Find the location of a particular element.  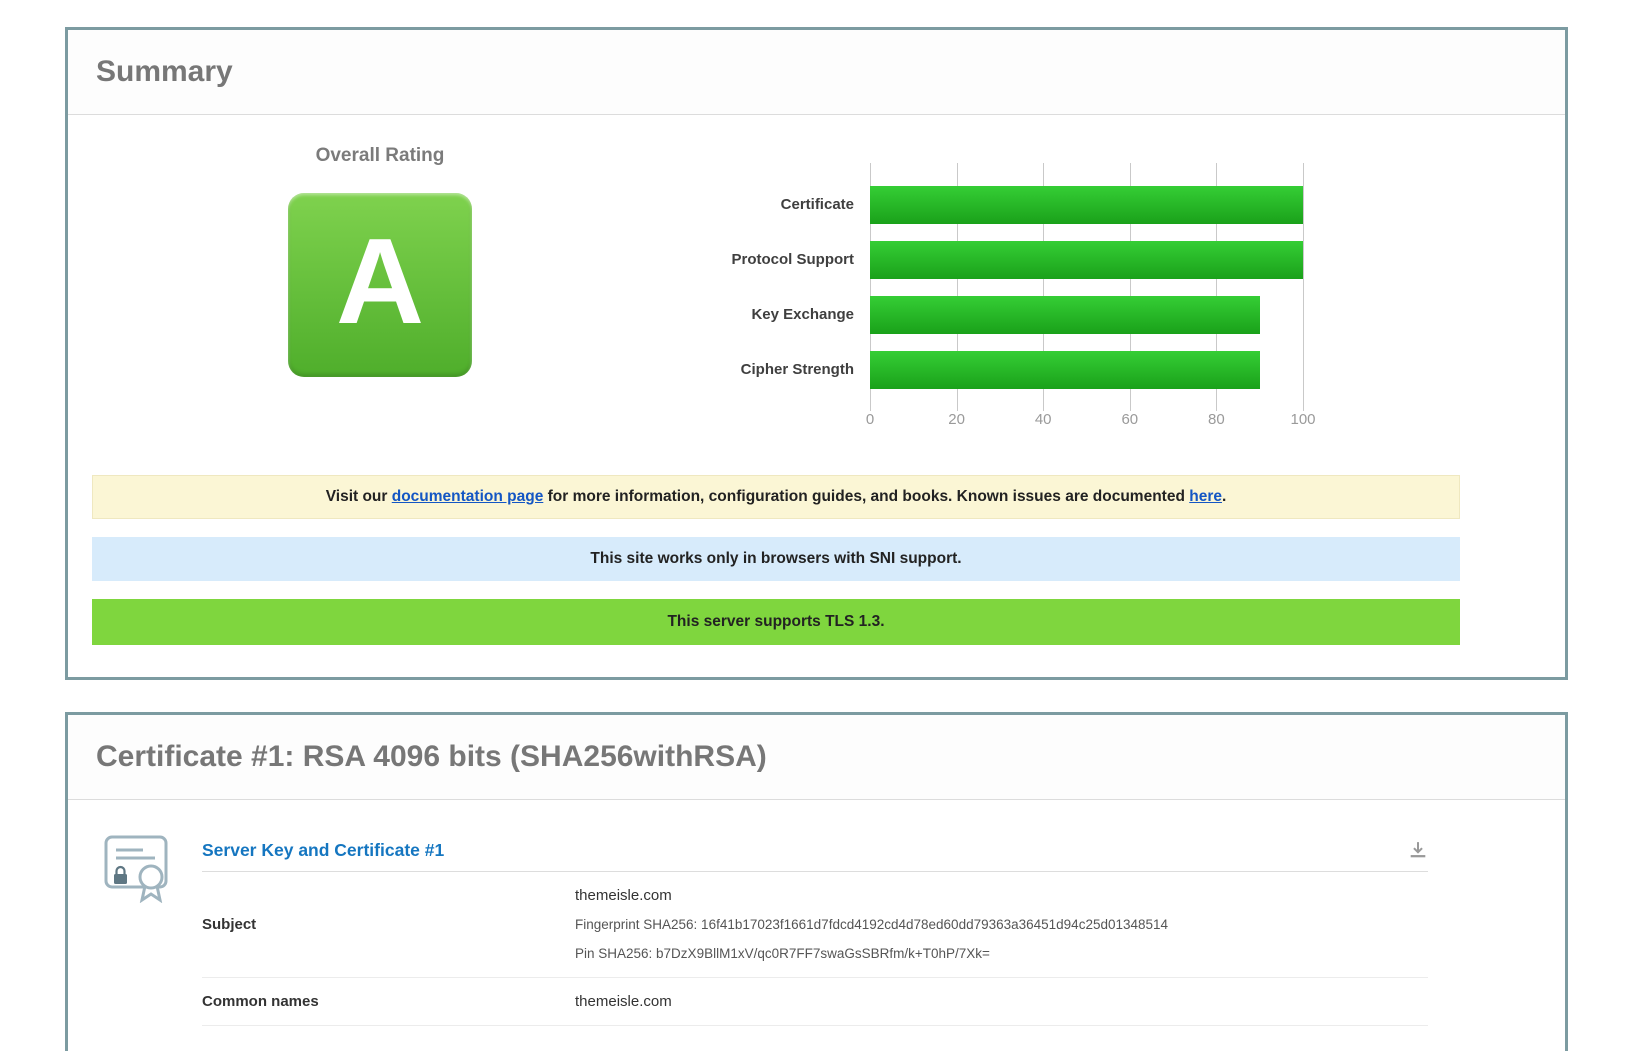

cert-row-label: Common names is located at coordinates (260, 1001).